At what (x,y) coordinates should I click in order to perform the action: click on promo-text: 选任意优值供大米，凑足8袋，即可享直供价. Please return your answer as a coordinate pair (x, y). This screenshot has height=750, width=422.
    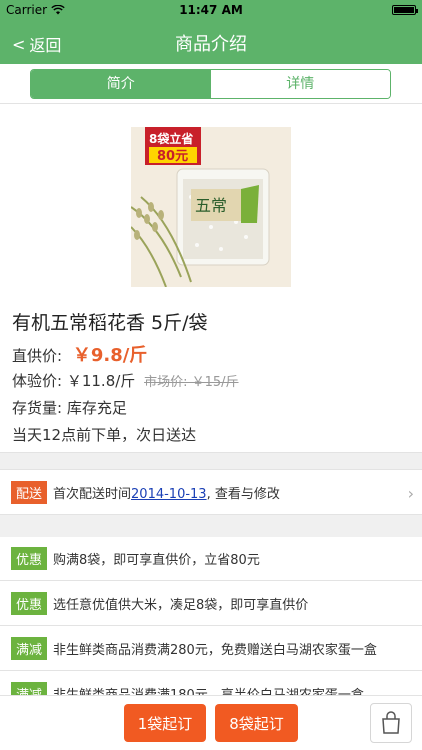
    Looking at the image, I should click on (181, 605).